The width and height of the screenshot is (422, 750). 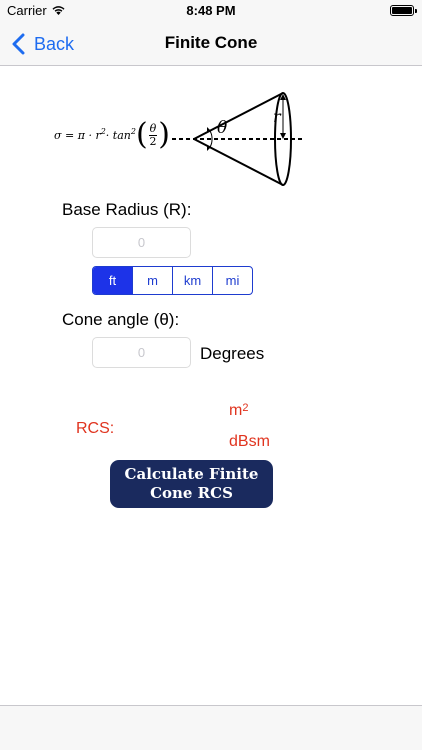 What do you see at coordinates (153, 128) in the screenshot?
I see `formula-frac-numerator: θ` at bounding box center [153, 128].